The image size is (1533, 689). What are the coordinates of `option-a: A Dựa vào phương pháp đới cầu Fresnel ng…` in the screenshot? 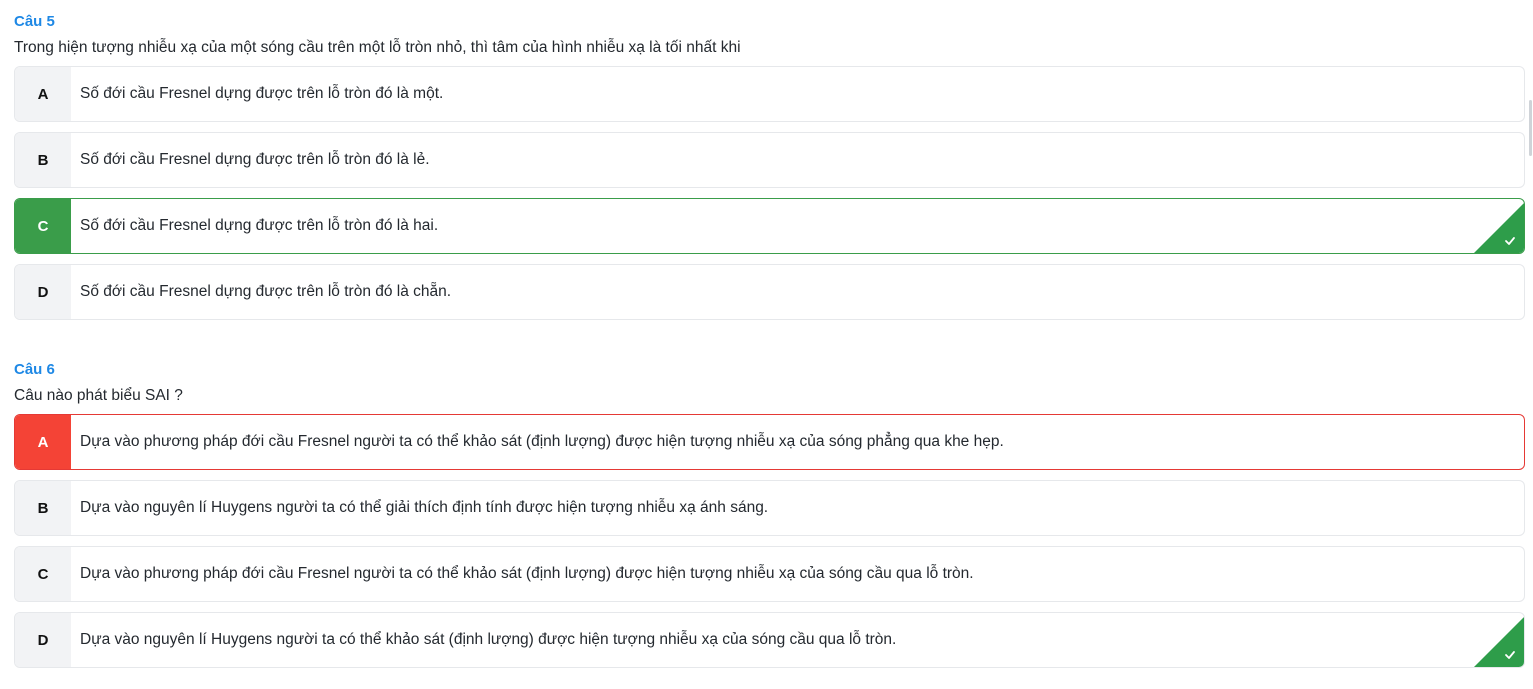 It's located at (769, 442).